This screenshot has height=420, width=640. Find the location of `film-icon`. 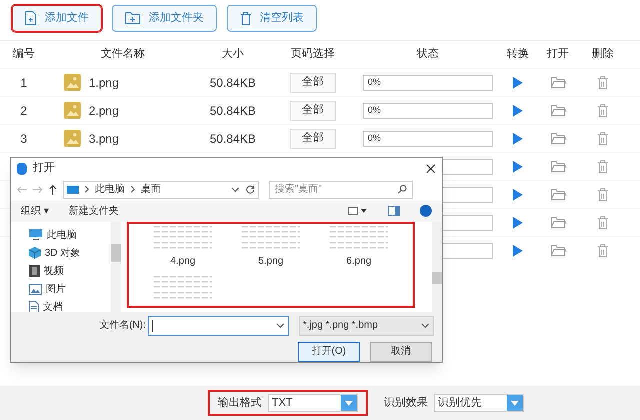

film-icon is located at coordinates (34, 271).